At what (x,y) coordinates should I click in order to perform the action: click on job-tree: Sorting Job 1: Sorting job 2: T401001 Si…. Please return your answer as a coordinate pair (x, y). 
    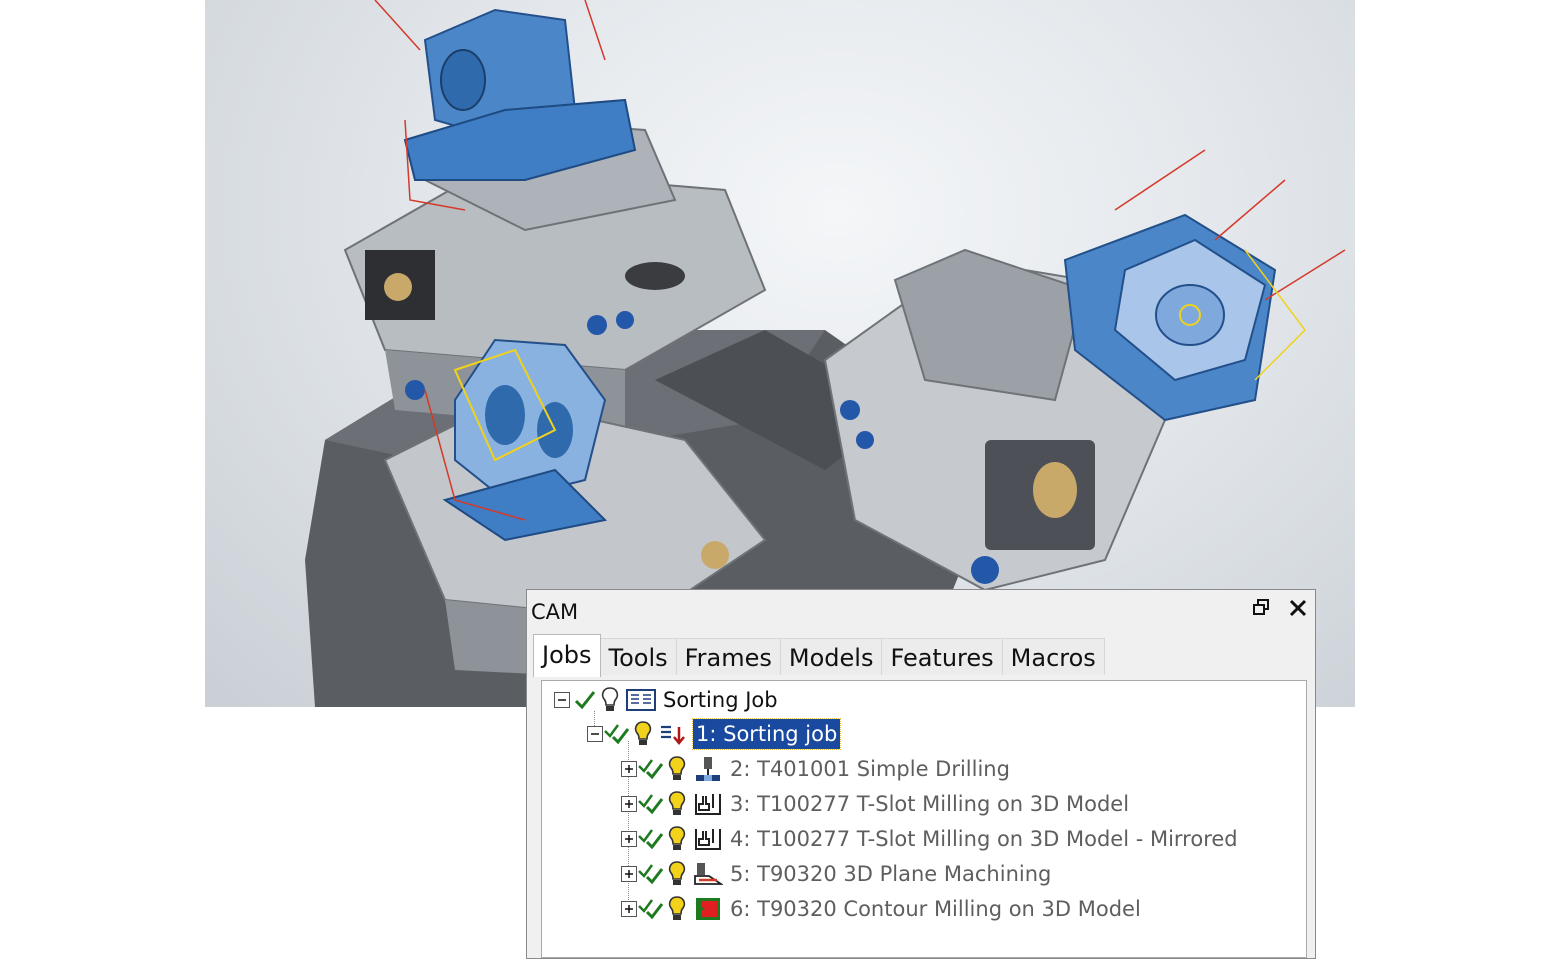
    Looking at the image, I should click on (924, 819).